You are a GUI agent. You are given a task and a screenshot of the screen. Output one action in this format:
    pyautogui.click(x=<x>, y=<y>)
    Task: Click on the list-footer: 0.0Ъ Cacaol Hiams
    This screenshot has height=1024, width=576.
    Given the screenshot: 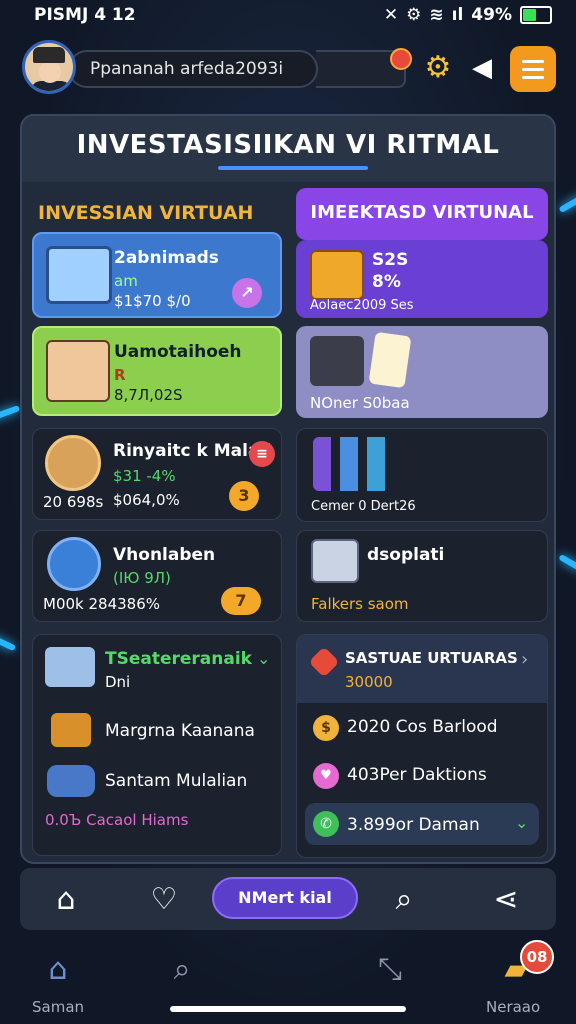 What is the action you would take?
    pyautogui.click(x=117, y=820)
    